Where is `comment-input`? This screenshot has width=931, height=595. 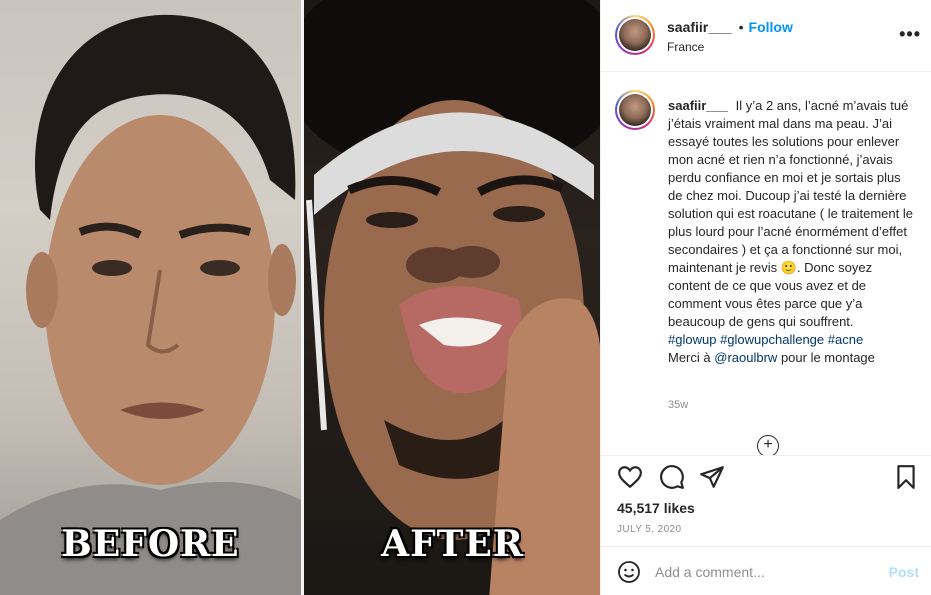
comment-input is located at coordinates (765, 572).